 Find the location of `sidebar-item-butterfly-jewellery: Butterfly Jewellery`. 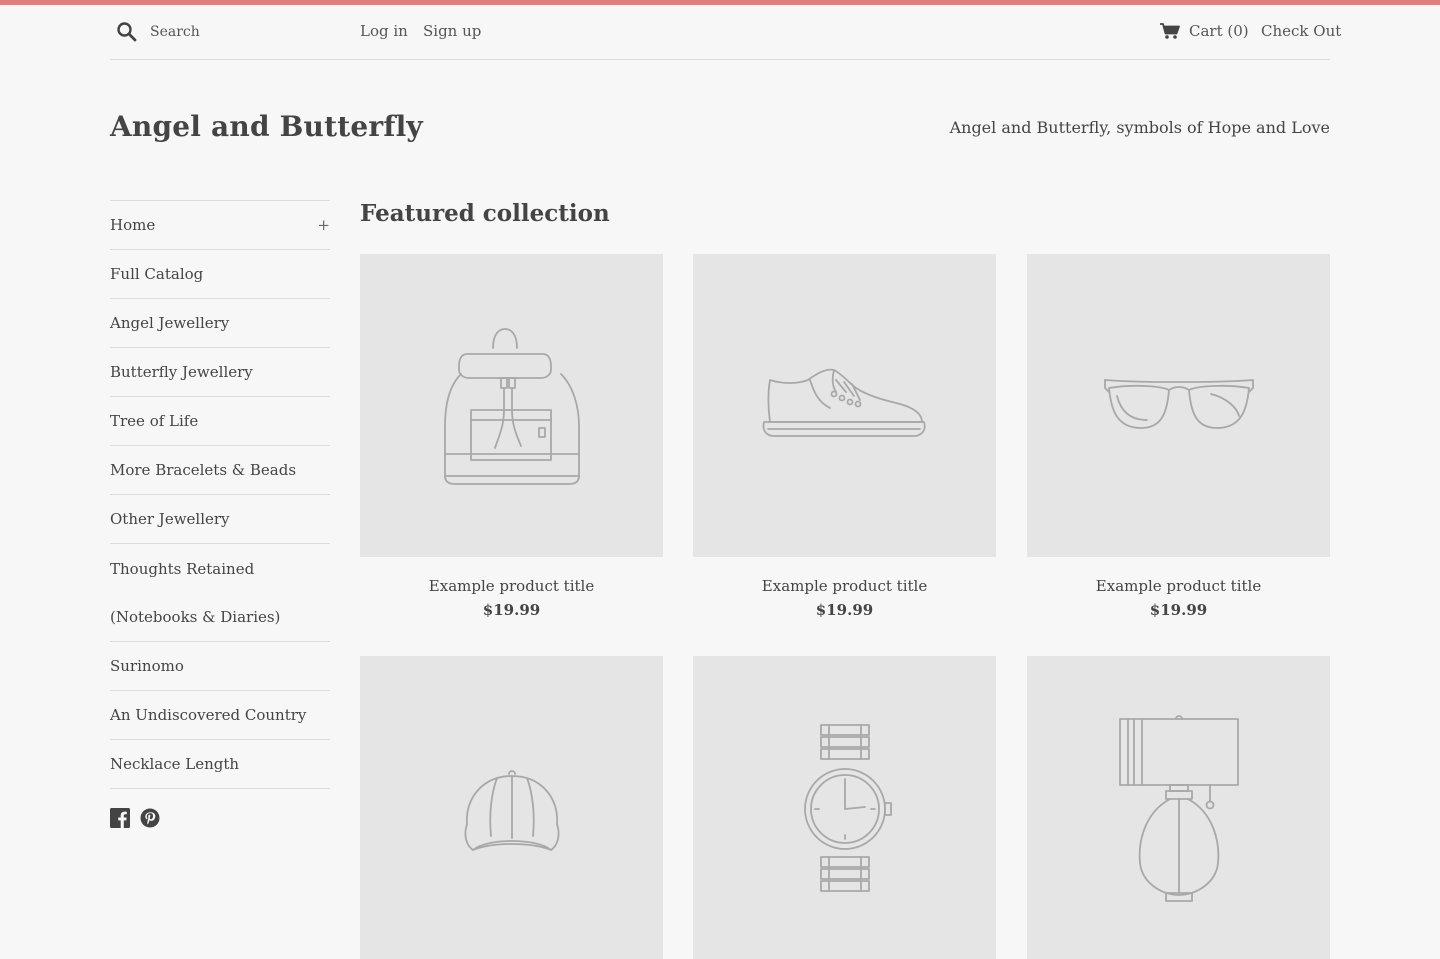

sidebar-item-butterfly-jewellery: Butterfly Jewellery is located at coordinates (220, 372).